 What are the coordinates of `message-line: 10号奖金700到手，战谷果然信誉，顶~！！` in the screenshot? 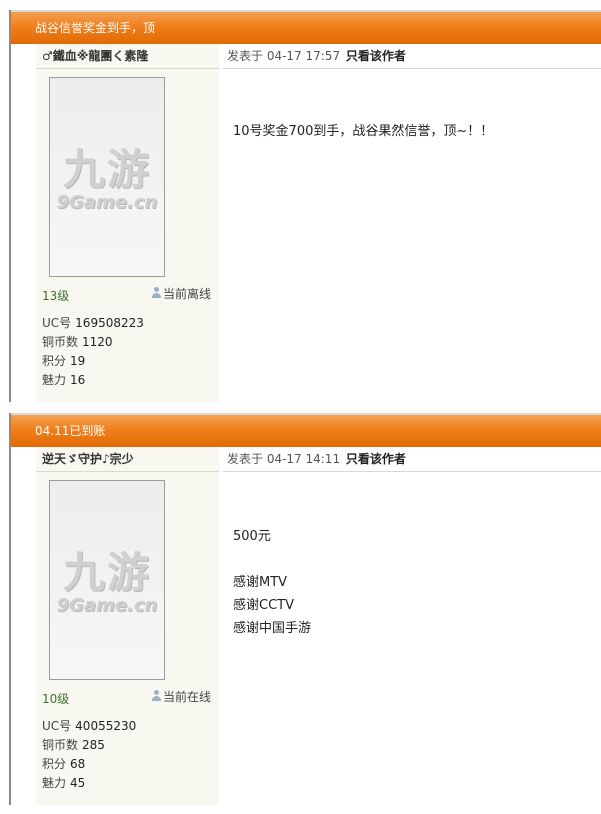 It's located at (363, 131).